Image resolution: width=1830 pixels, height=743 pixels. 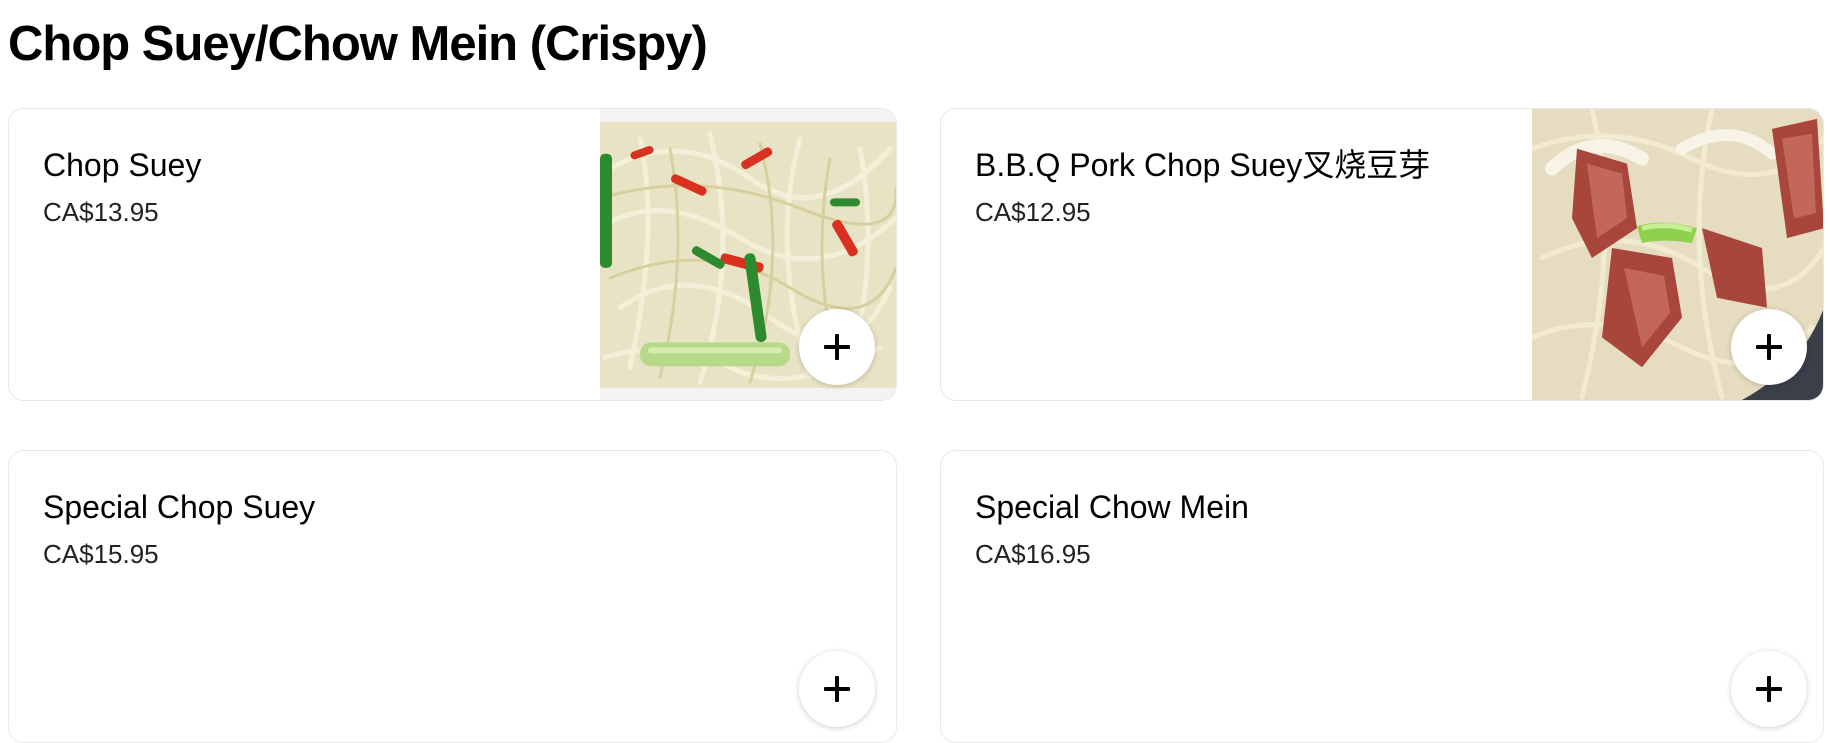 What do you see at coordinates (122, 165) in the screenshot?
I see `item-name: Chop Suey` at bounding box center [122, 165].